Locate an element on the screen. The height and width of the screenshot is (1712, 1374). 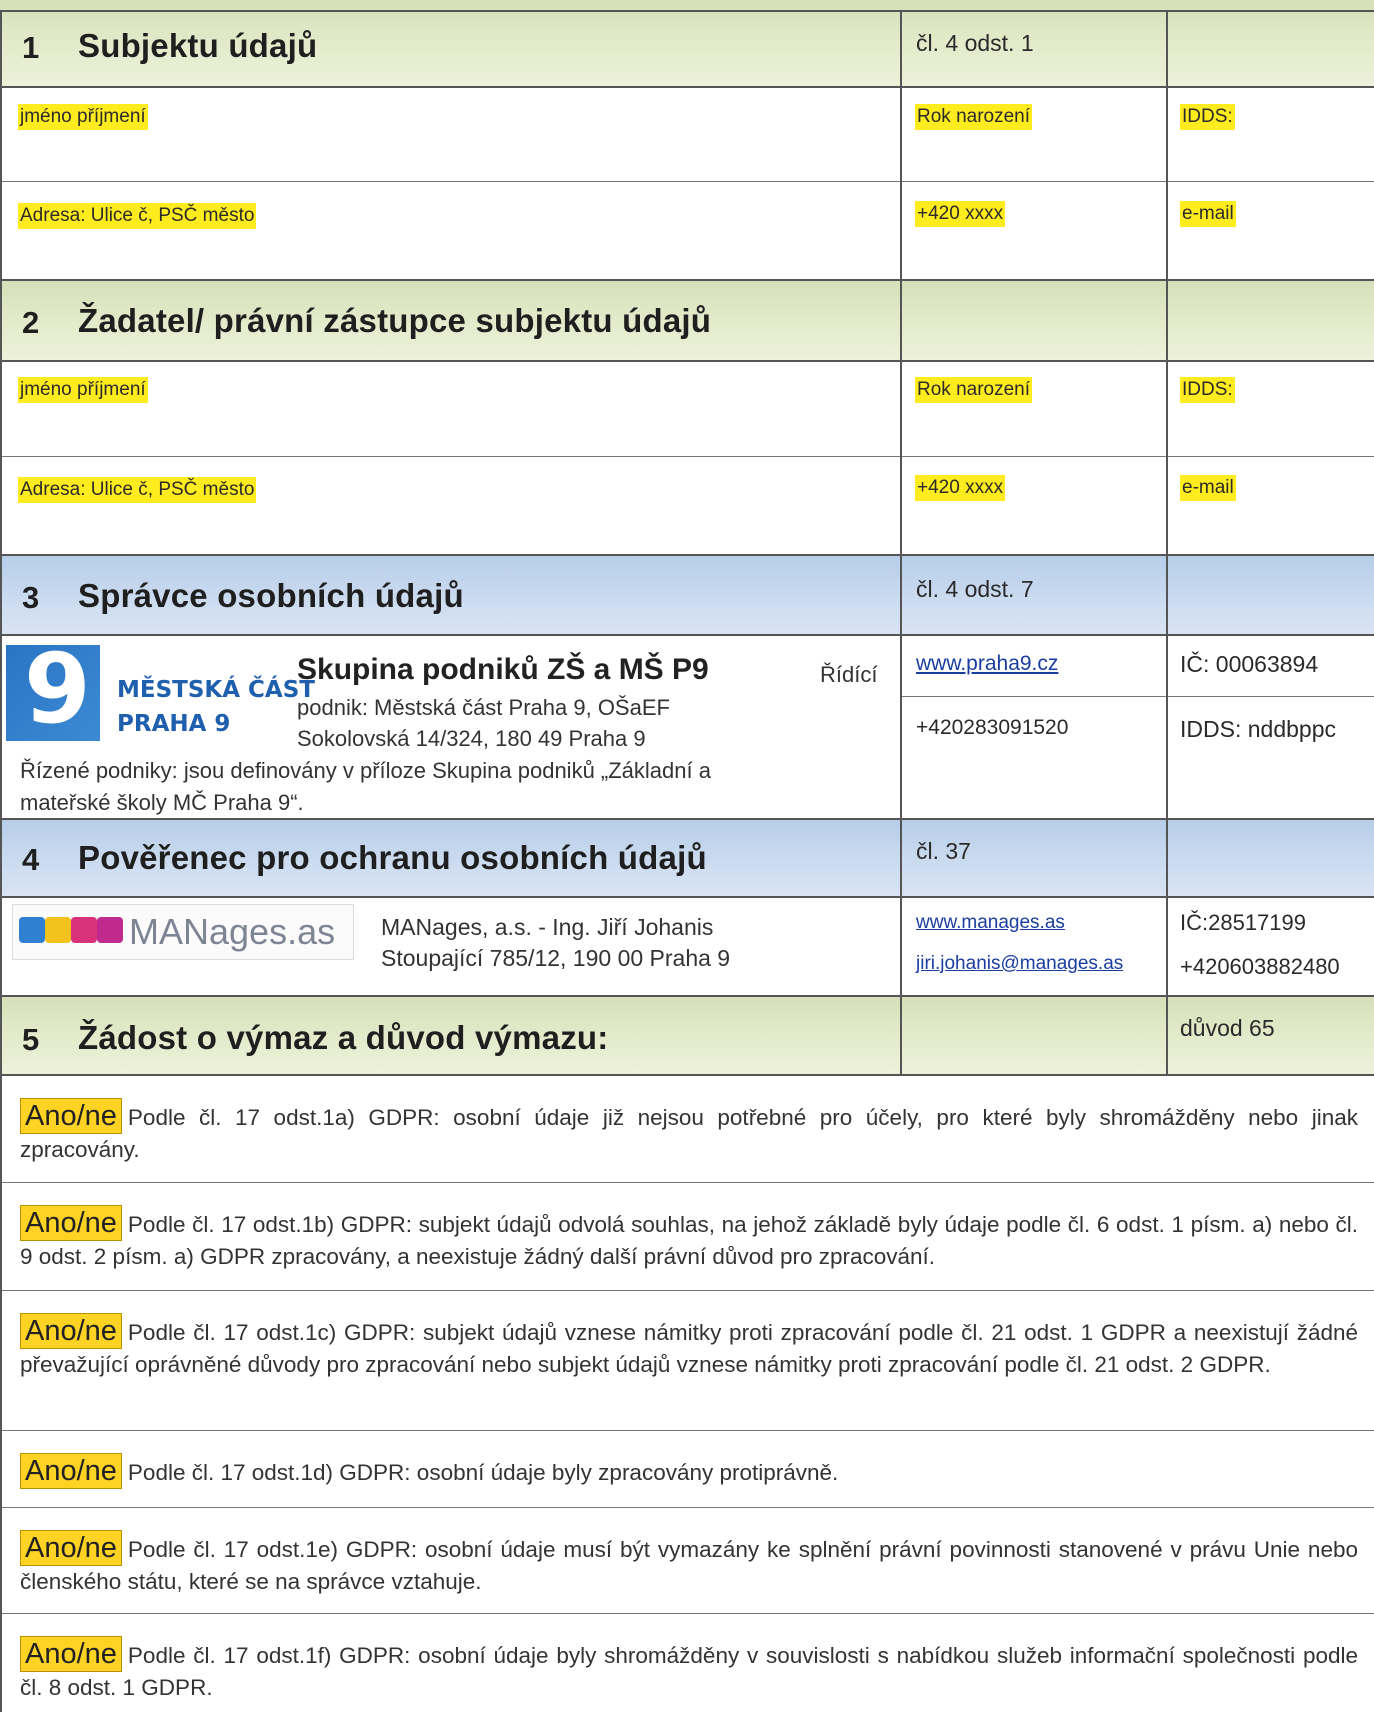
puzzle-yellow-icon is located at coordinates (58, 930).